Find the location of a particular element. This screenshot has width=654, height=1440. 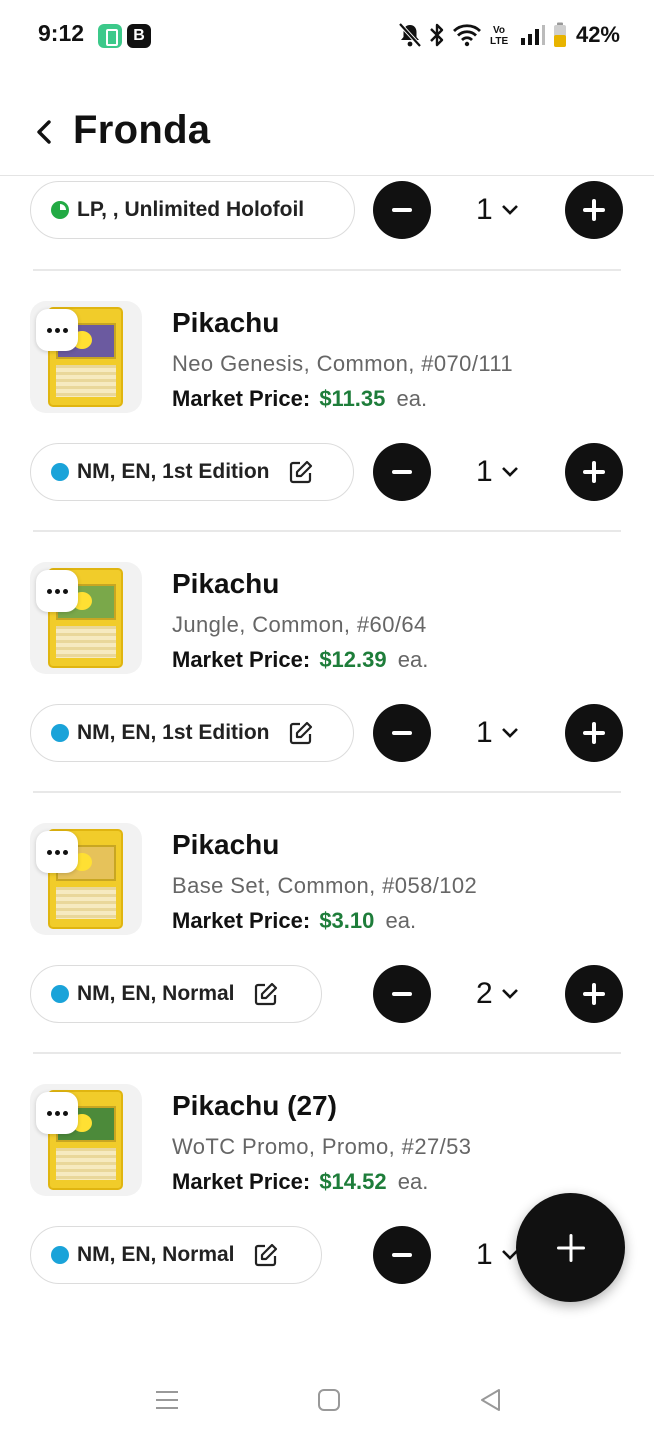

app-notification-icon is located at coordinates (110, 36).